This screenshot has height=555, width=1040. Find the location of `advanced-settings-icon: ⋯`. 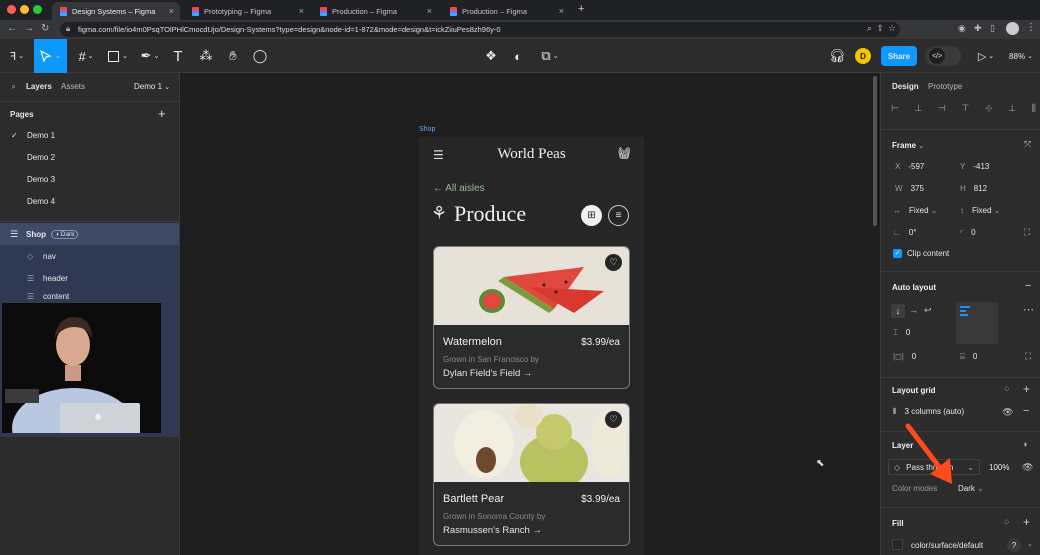

advanced-settings-icon: ⋯ is located at coordinates (1028, 309).